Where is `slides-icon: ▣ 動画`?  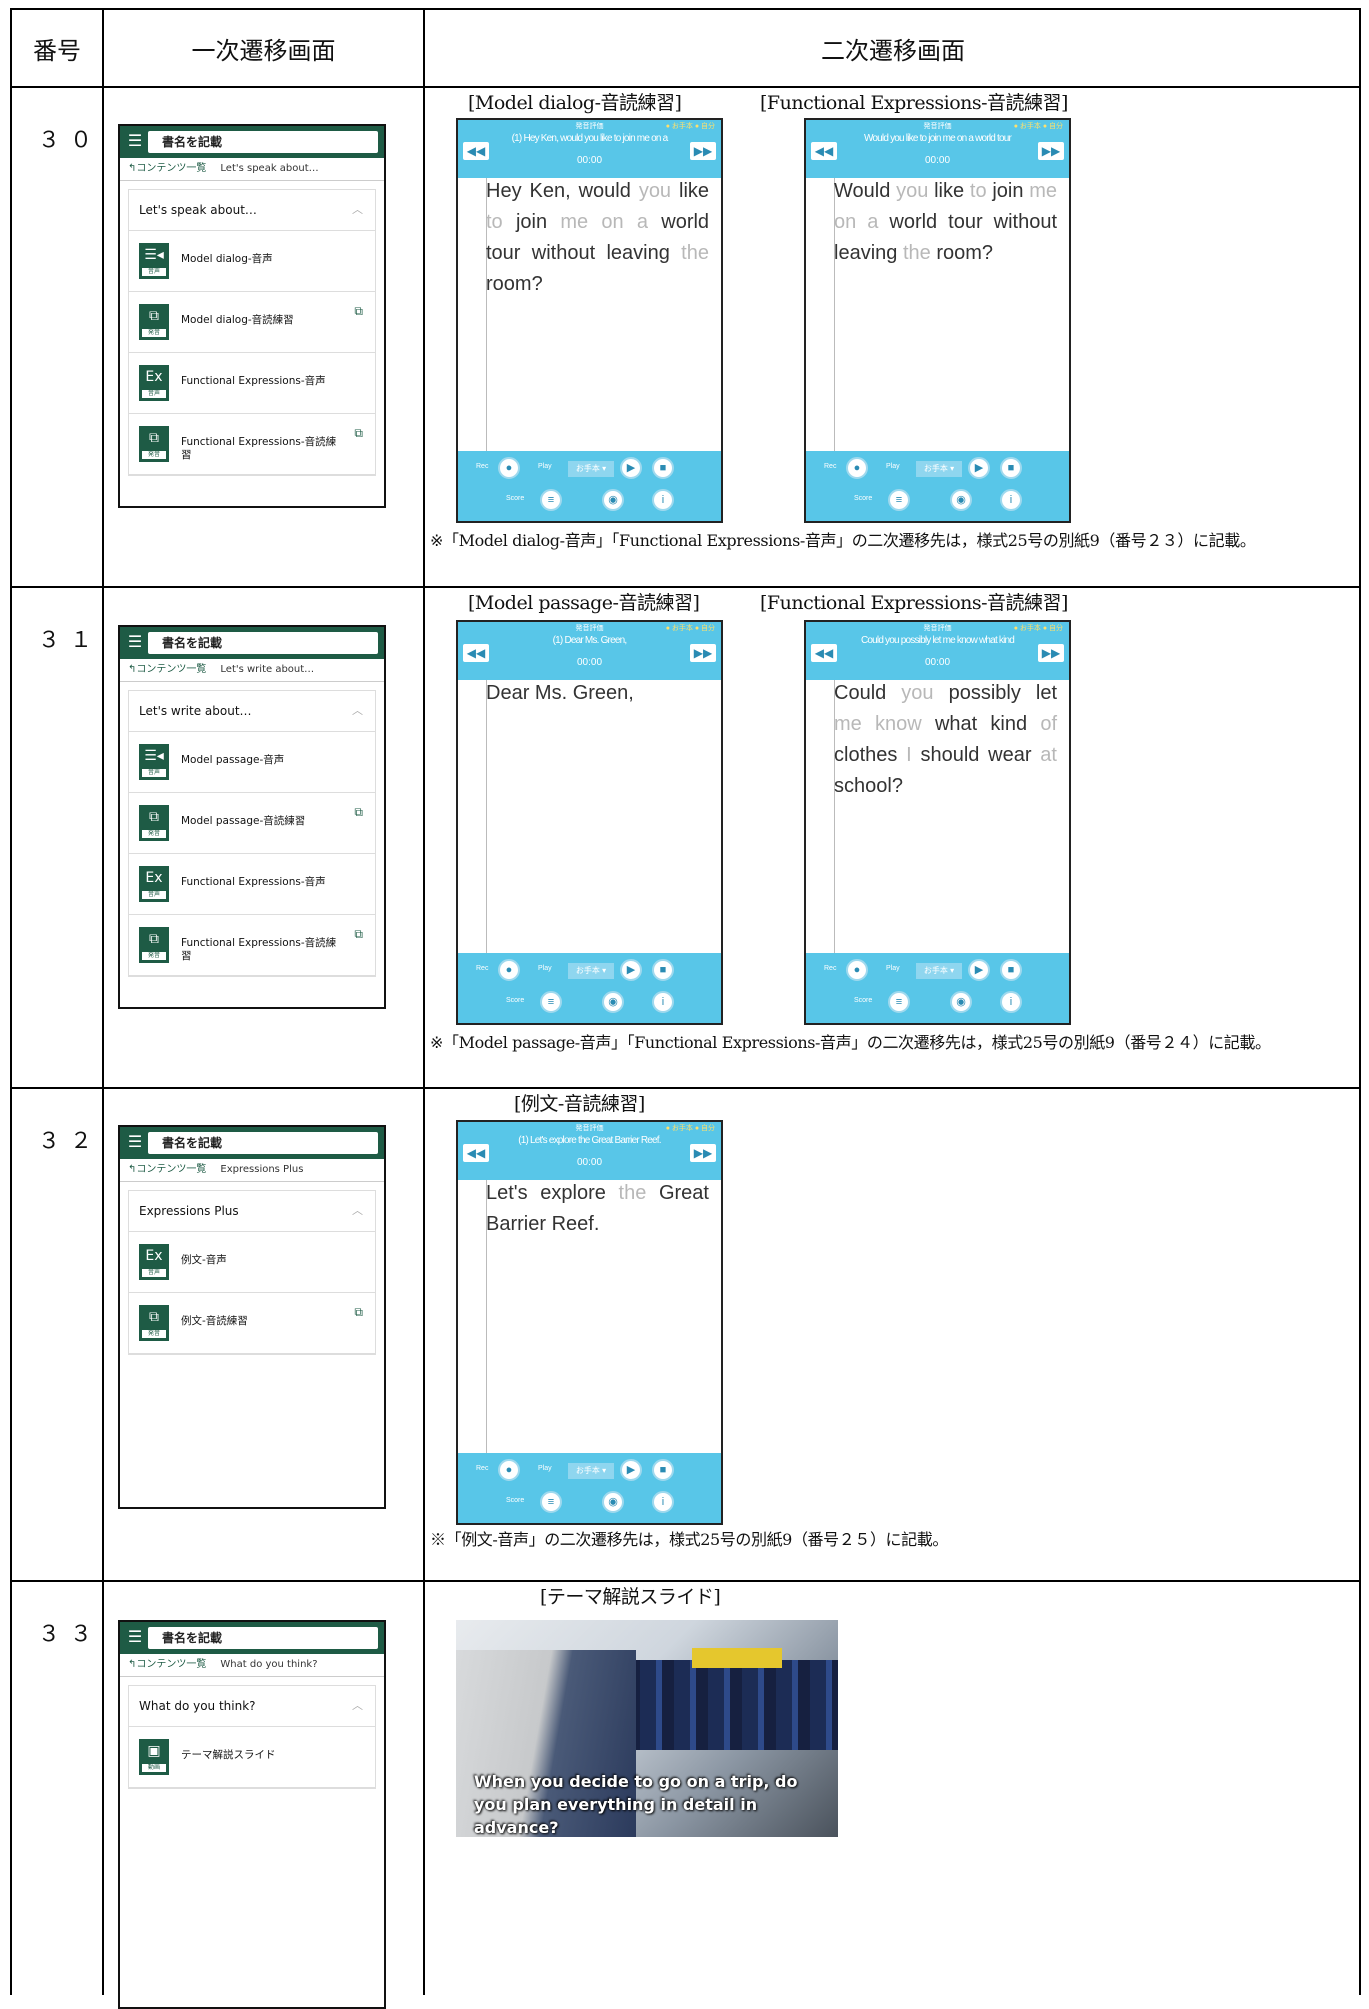 slides-icon: ▣ 動画 is located at coordinates (154, 1757).